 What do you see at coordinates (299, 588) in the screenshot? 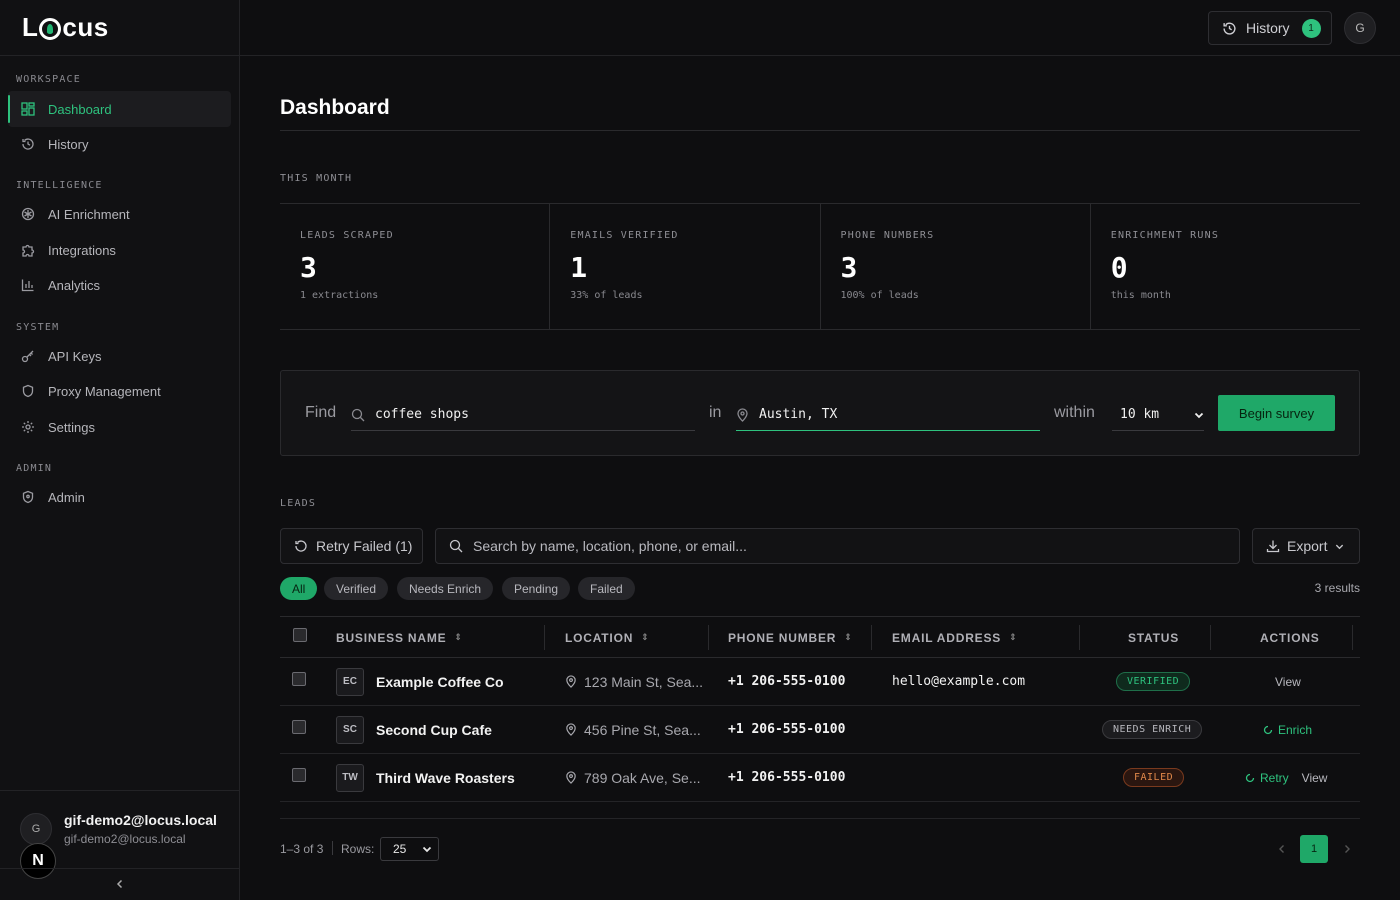
I see `filter-chip-all: All` at bounding box center [299, 588].